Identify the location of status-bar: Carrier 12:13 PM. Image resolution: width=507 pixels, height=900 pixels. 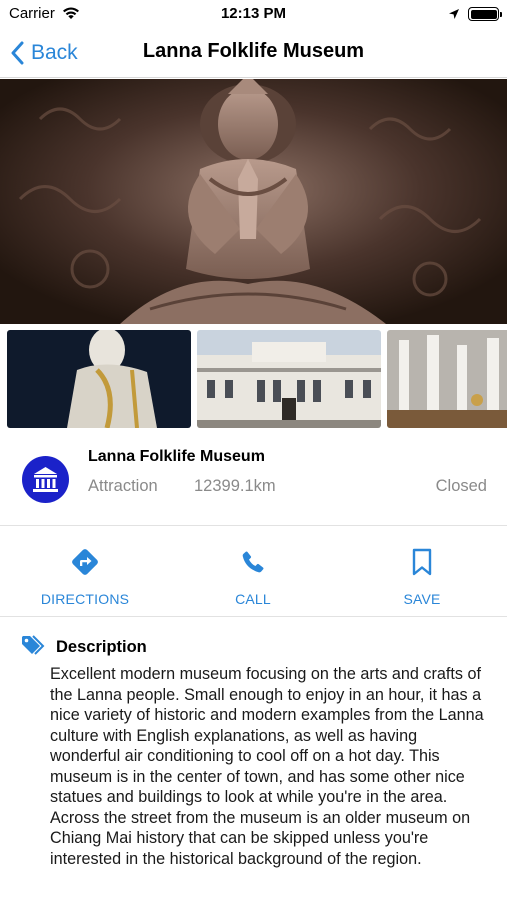
(253, 14).